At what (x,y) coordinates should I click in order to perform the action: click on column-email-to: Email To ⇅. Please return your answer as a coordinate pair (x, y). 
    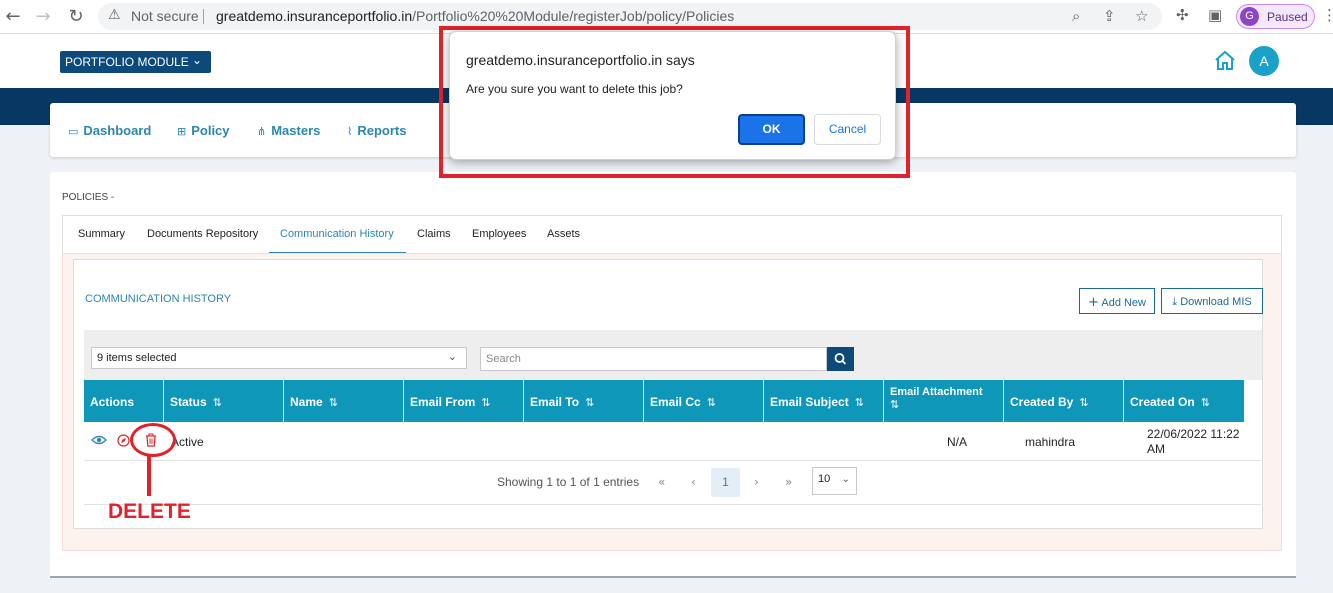
    Looking at the image, I should click on (584, 401).